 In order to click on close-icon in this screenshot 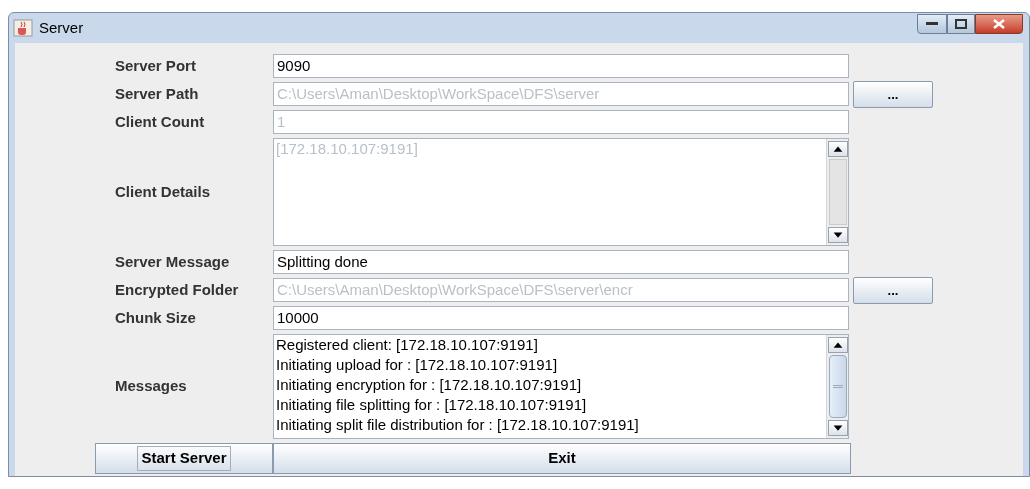, I will do `click(999, 24)`.